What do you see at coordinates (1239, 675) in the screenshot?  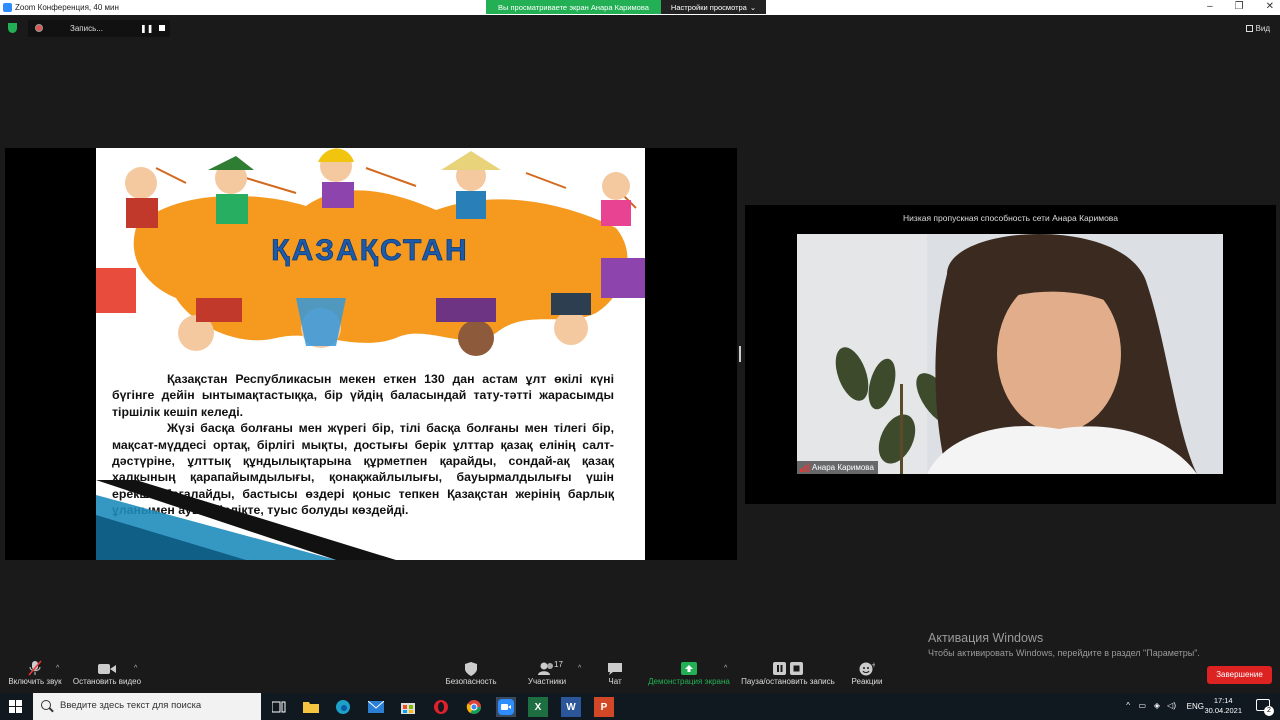 I see `end-meeting-button: Завершение` at bounding box center [1239, 675].